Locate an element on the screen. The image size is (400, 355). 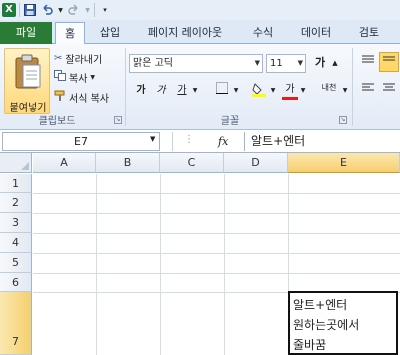
redo-icon is located at coordinates (74, 10).